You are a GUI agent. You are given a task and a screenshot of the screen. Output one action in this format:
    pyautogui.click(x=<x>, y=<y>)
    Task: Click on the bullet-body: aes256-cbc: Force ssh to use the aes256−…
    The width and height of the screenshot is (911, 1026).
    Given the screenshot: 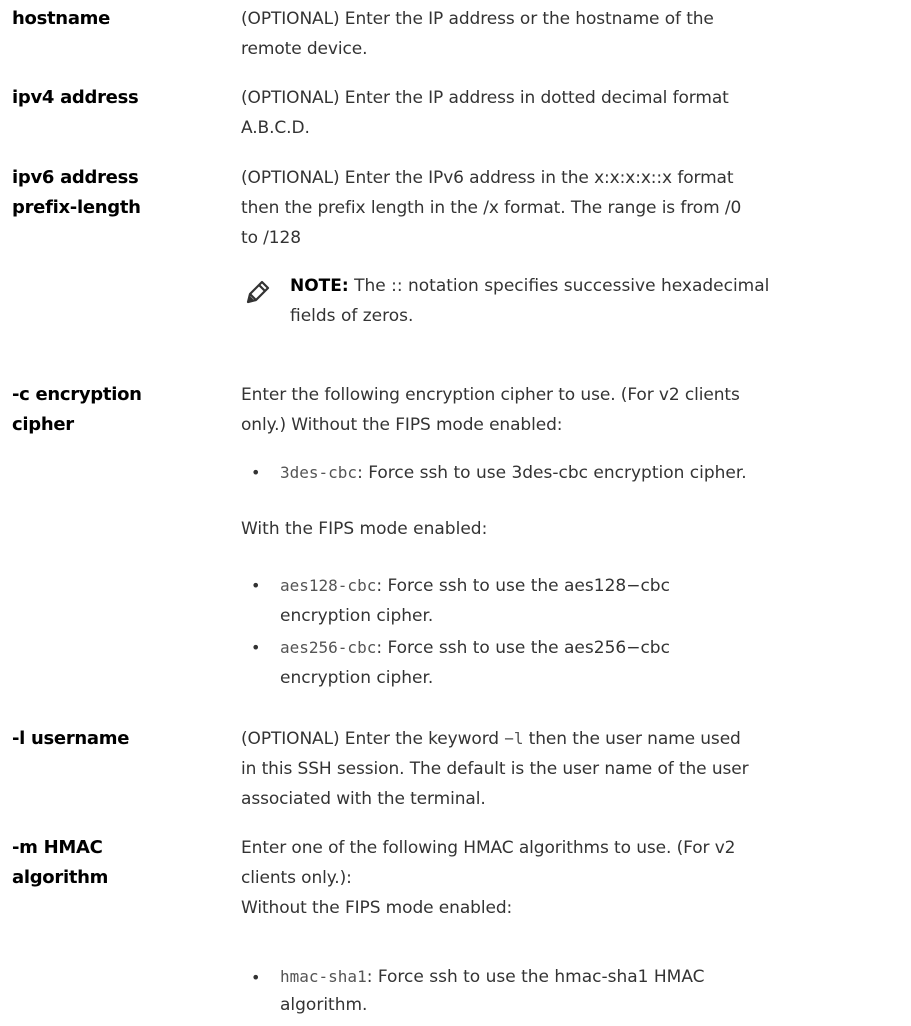 What is the action you would take?
    pyautogui.click(x=580, y=663)
    